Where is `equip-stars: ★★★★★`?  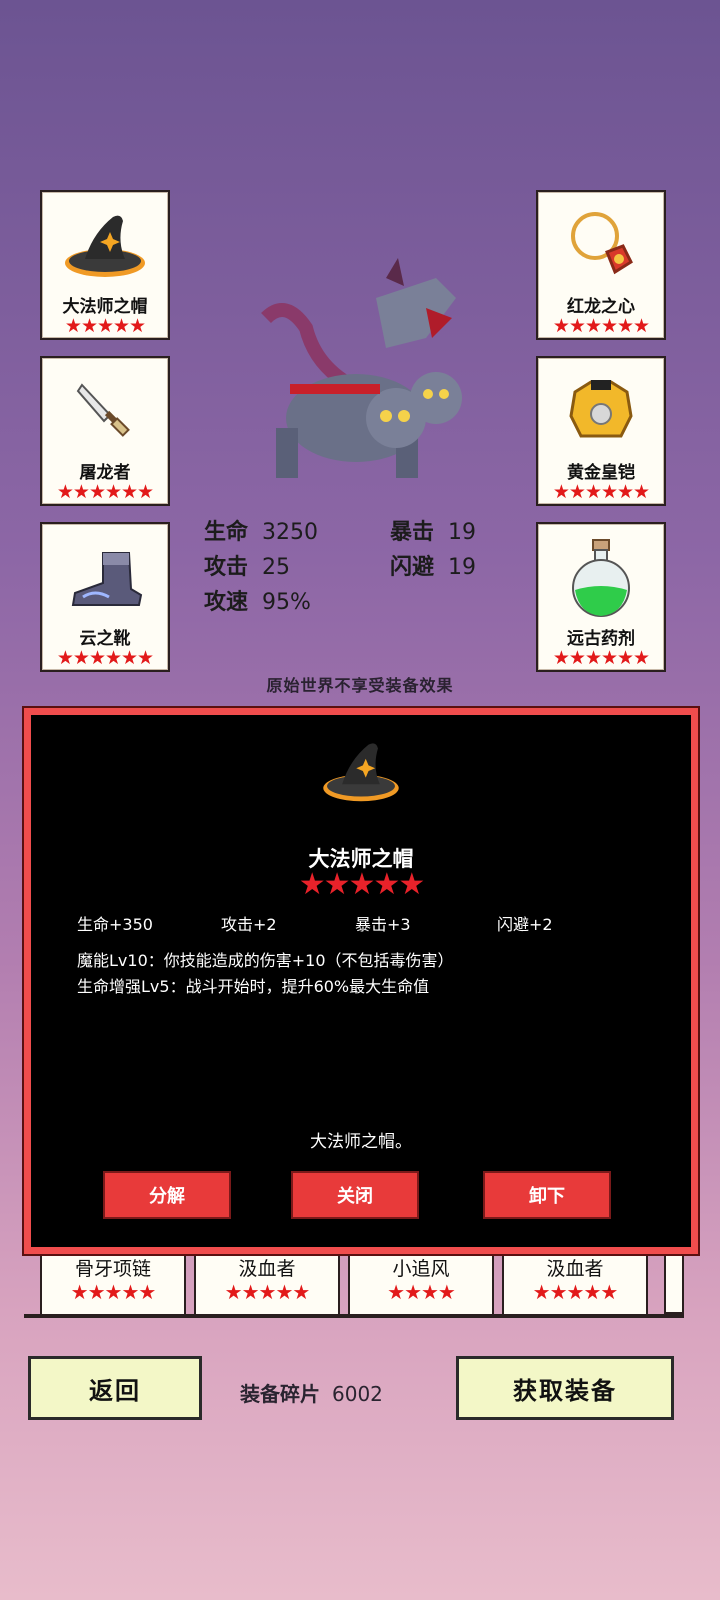 equip-stars: ★★★★★ is located at coordinates (105, 326).